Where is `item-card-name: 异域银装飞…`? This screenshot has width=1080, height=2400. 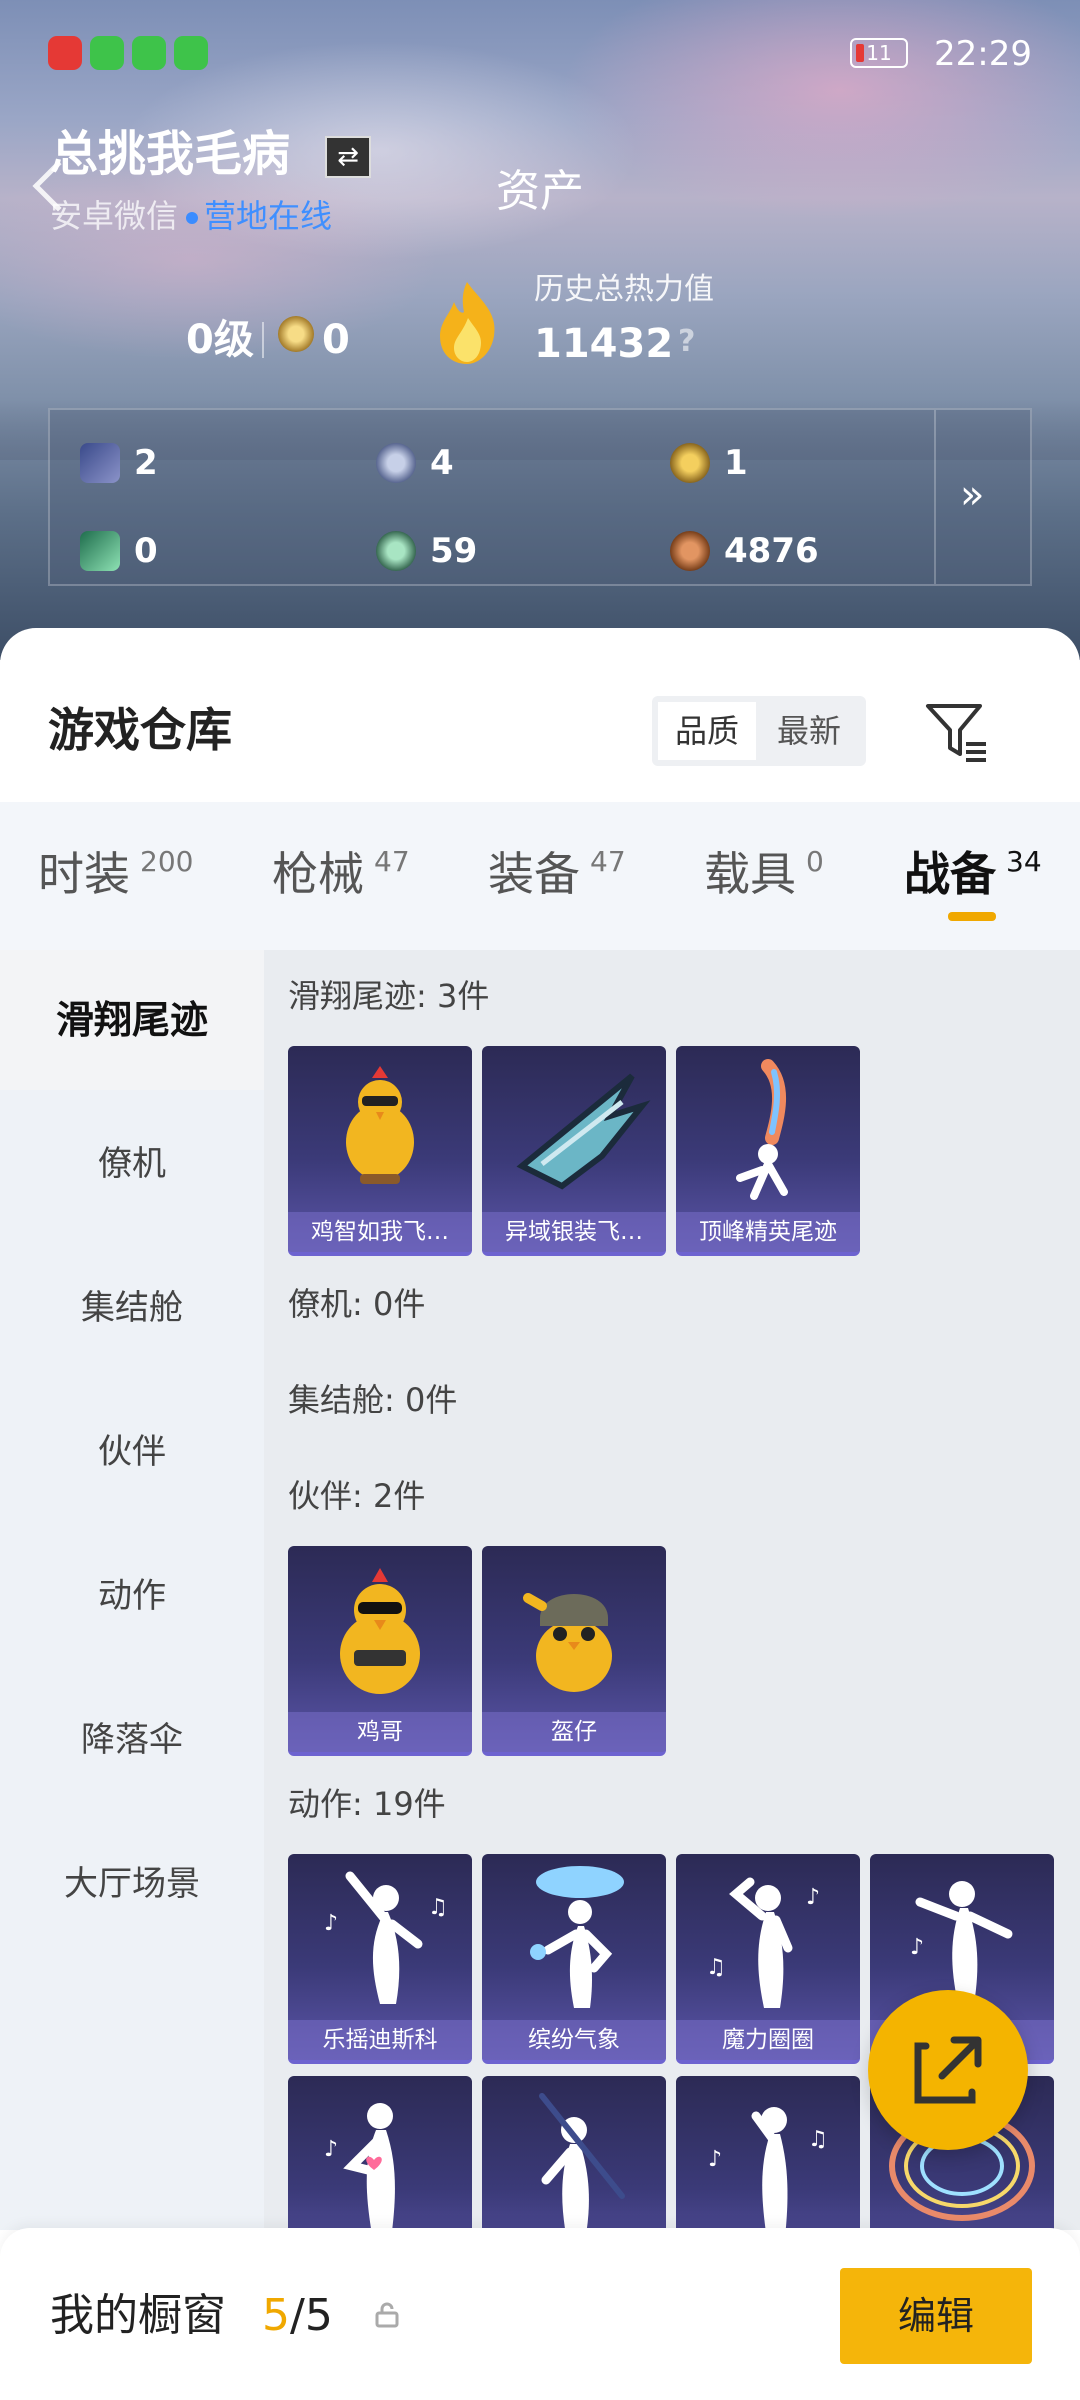 item-card-name: 异域银装飞… is located at coordinates (574, 1232).